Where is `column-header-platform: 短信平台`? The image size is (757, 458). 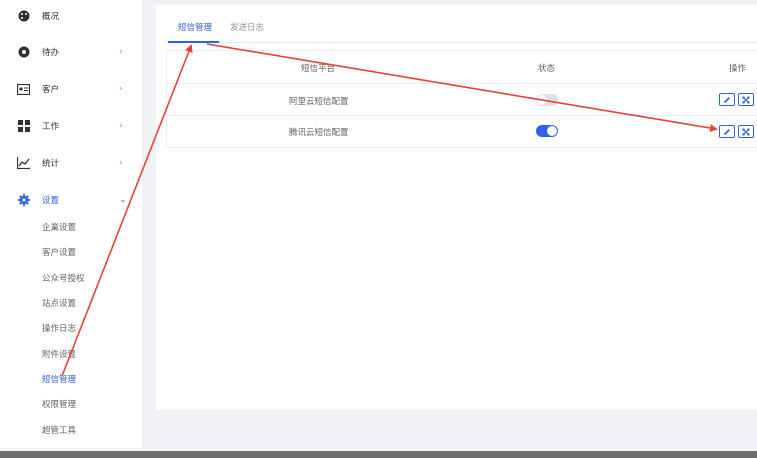
column-header-platform: 短信平台 is located at coordinates (318, 69).